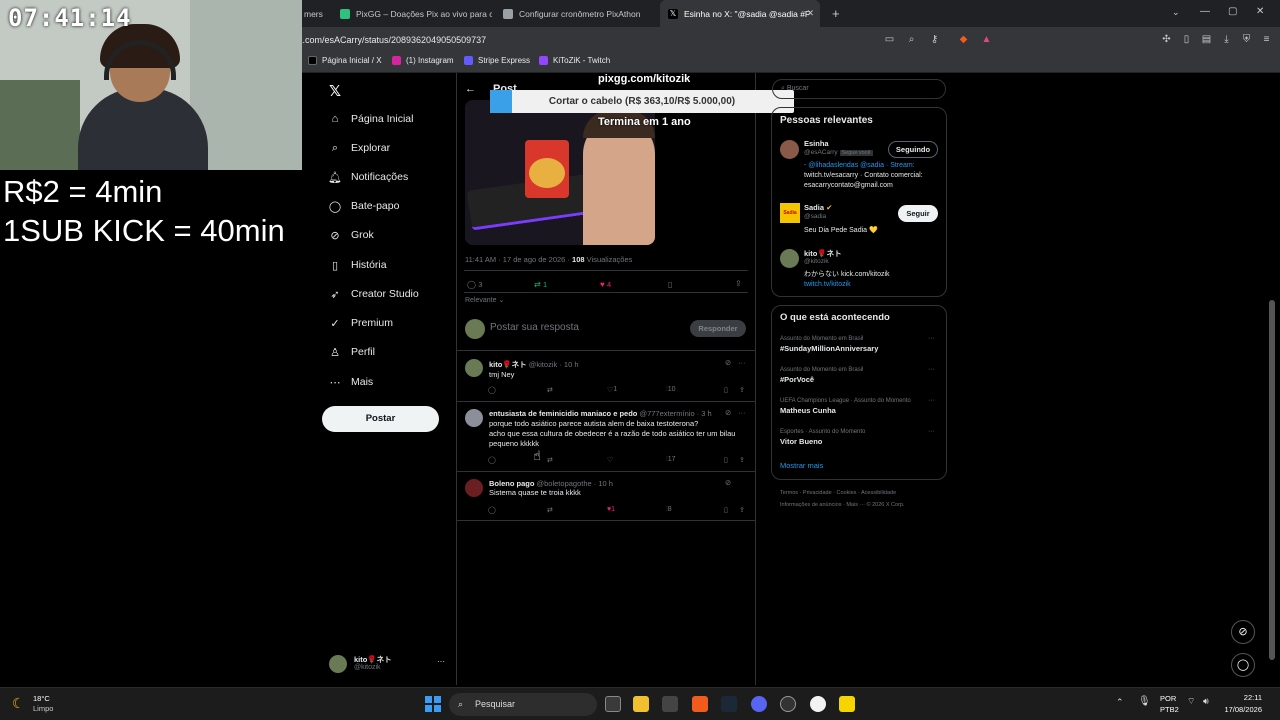 This screenshot has height=720, width=1280. Describe the element at coordinates (613, 704) in the screenshot. I see `task-view-icon` at that location.